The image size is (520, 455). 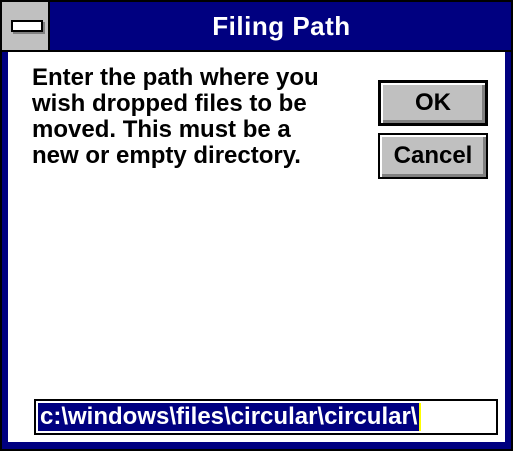 I want to click on window-title: Filing Path, so click(x=281, y=26).